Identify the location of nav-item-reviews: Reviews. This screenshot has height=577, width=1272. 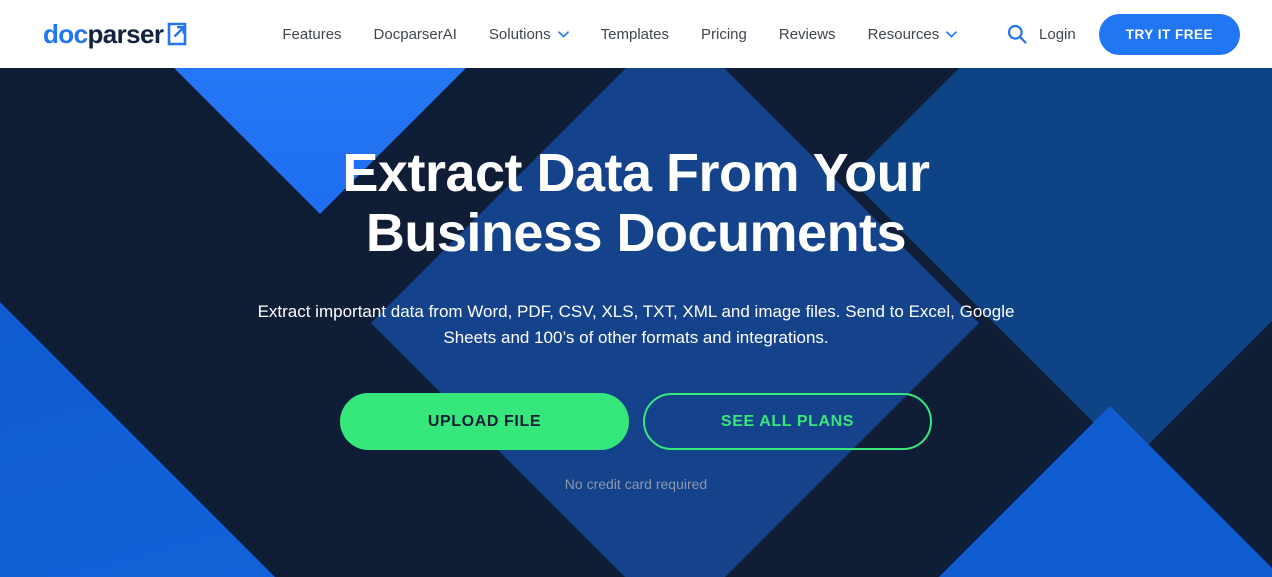
(807, 34).